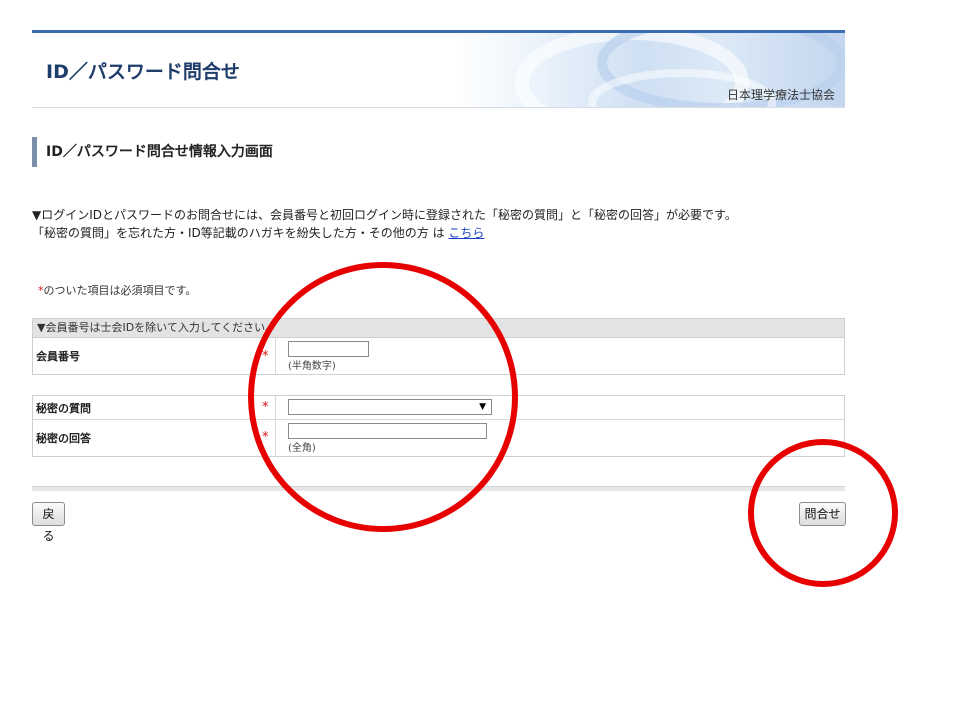 This screenshot has width=960, height=720. What do you see at coordinates (332, 152) in the screenshot?
I see `section-heading: ID／パスワード問合せ情報入力画面` at bounding box center [332, 152].